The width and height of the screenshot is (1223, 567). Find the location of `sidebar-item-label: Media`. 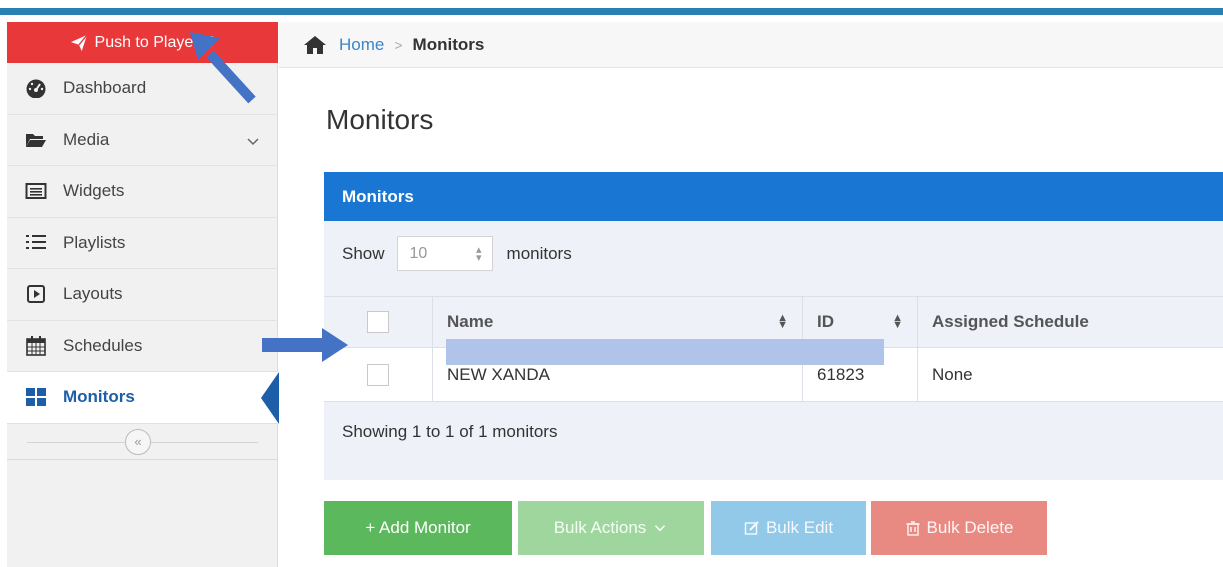

sidebar-item-label: Media is located at coordinates (86, 139).